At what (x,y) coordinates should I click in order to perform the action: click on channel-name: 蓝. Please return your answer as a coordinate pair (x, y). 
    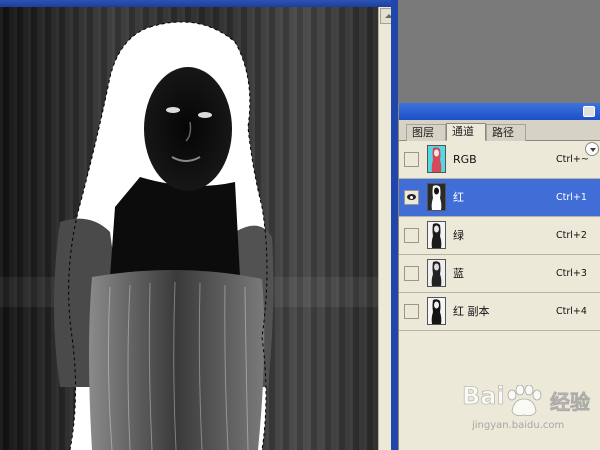
    Looking at the image, I should click on (458, 273).